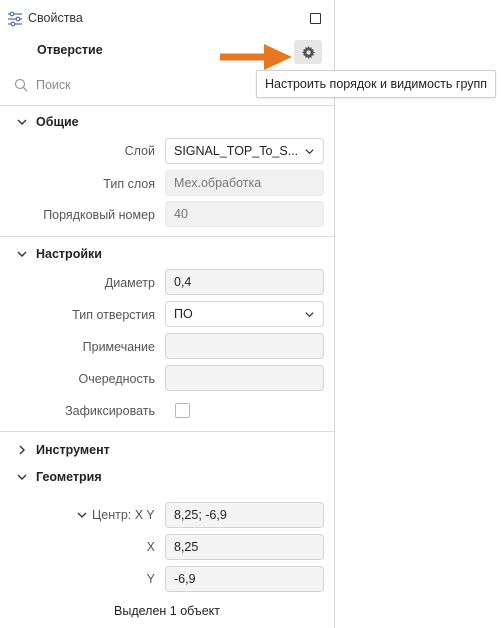 The image size is (501, 628). Describe the element at coordinates (244, 378) in the screenshot. I see `order-input` at that location.